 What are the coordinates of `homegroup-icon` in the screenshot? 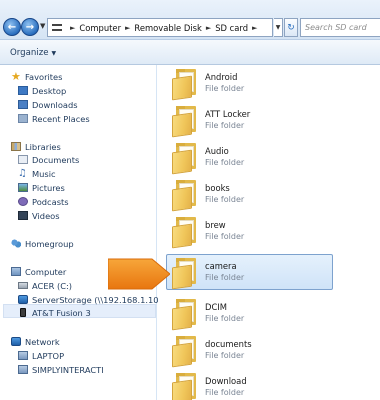 It's located at (16, 243).